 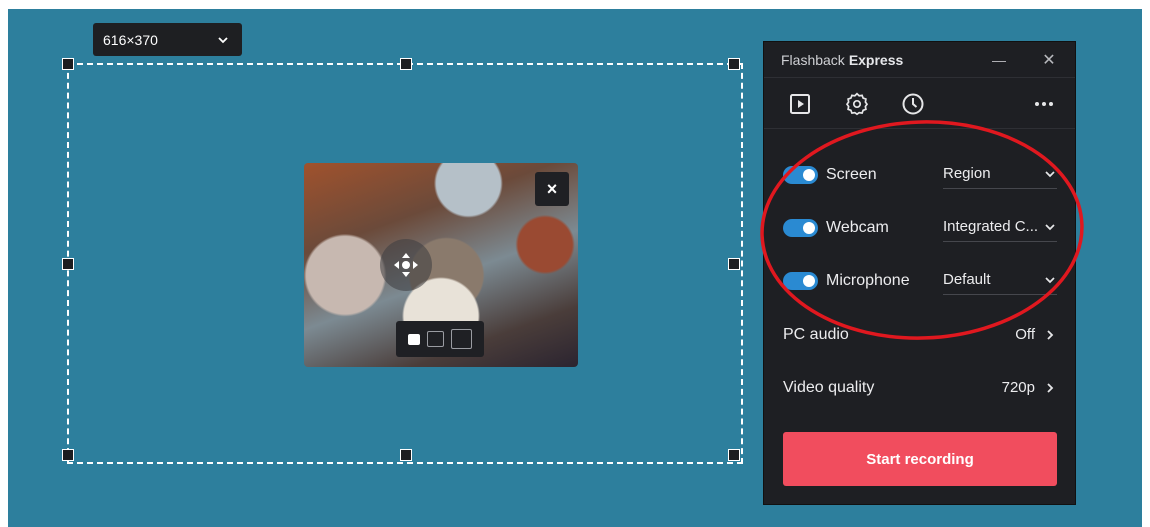 What do you see at coordinates (1000, 177) in the screenshot?
I see `screen-source-select: Region` at bounding box center [1000, 177].